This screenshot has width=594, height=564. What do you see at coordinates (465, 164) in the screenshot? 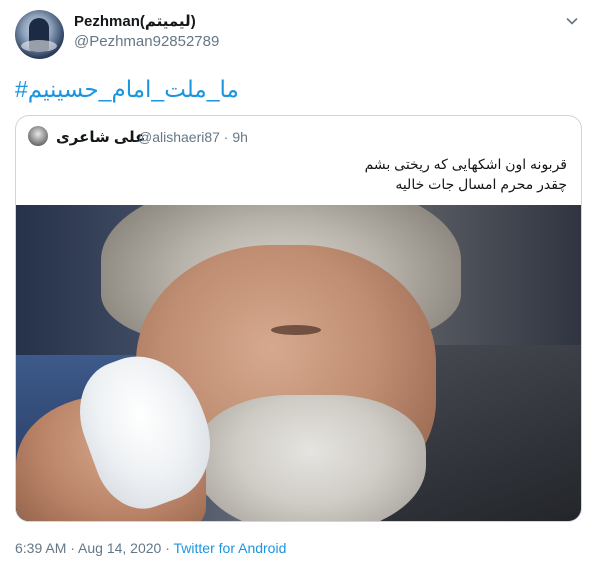
I see `quoted-text-line: قربونه اون اشکهایی که ریختی بشم` at bounding box center [465, 164].